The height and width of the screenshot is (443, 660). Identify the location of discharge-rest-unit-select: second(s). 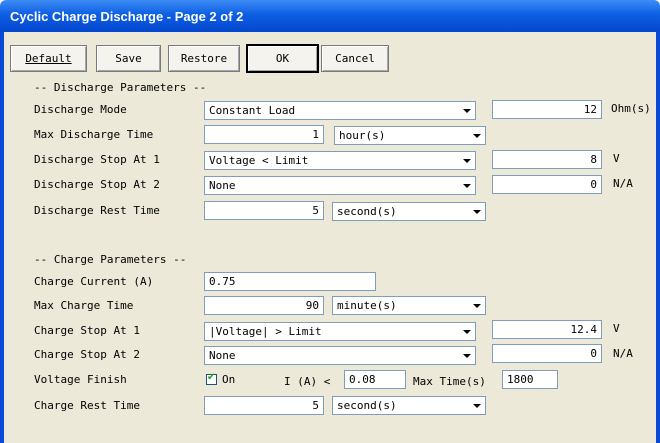
(409, 211).